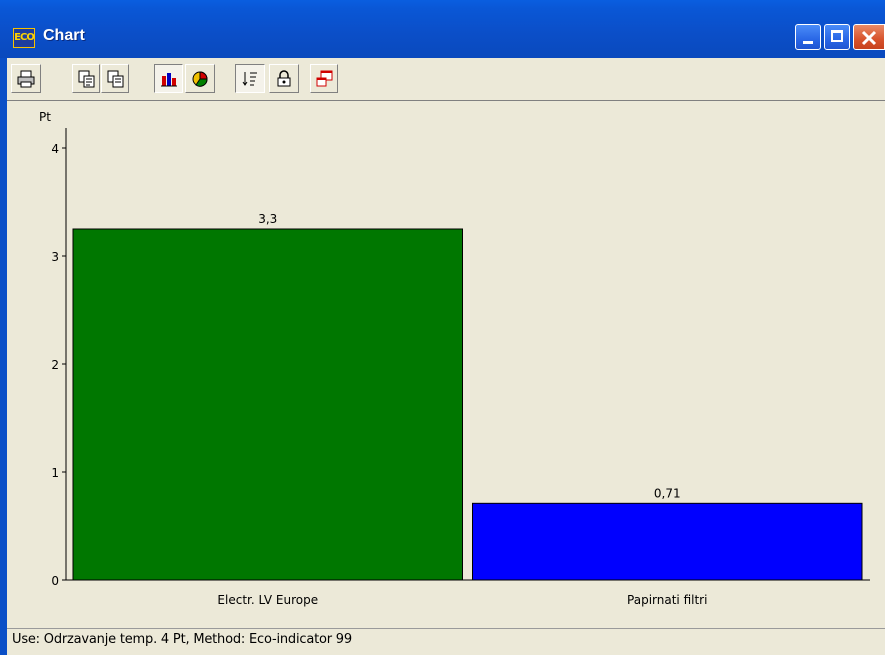 The width and height of the screenshot is (885, 655). Describe the element at coordinates (442, 29) in the screenshot. I see `title-bar: ECO Chart` at that location.